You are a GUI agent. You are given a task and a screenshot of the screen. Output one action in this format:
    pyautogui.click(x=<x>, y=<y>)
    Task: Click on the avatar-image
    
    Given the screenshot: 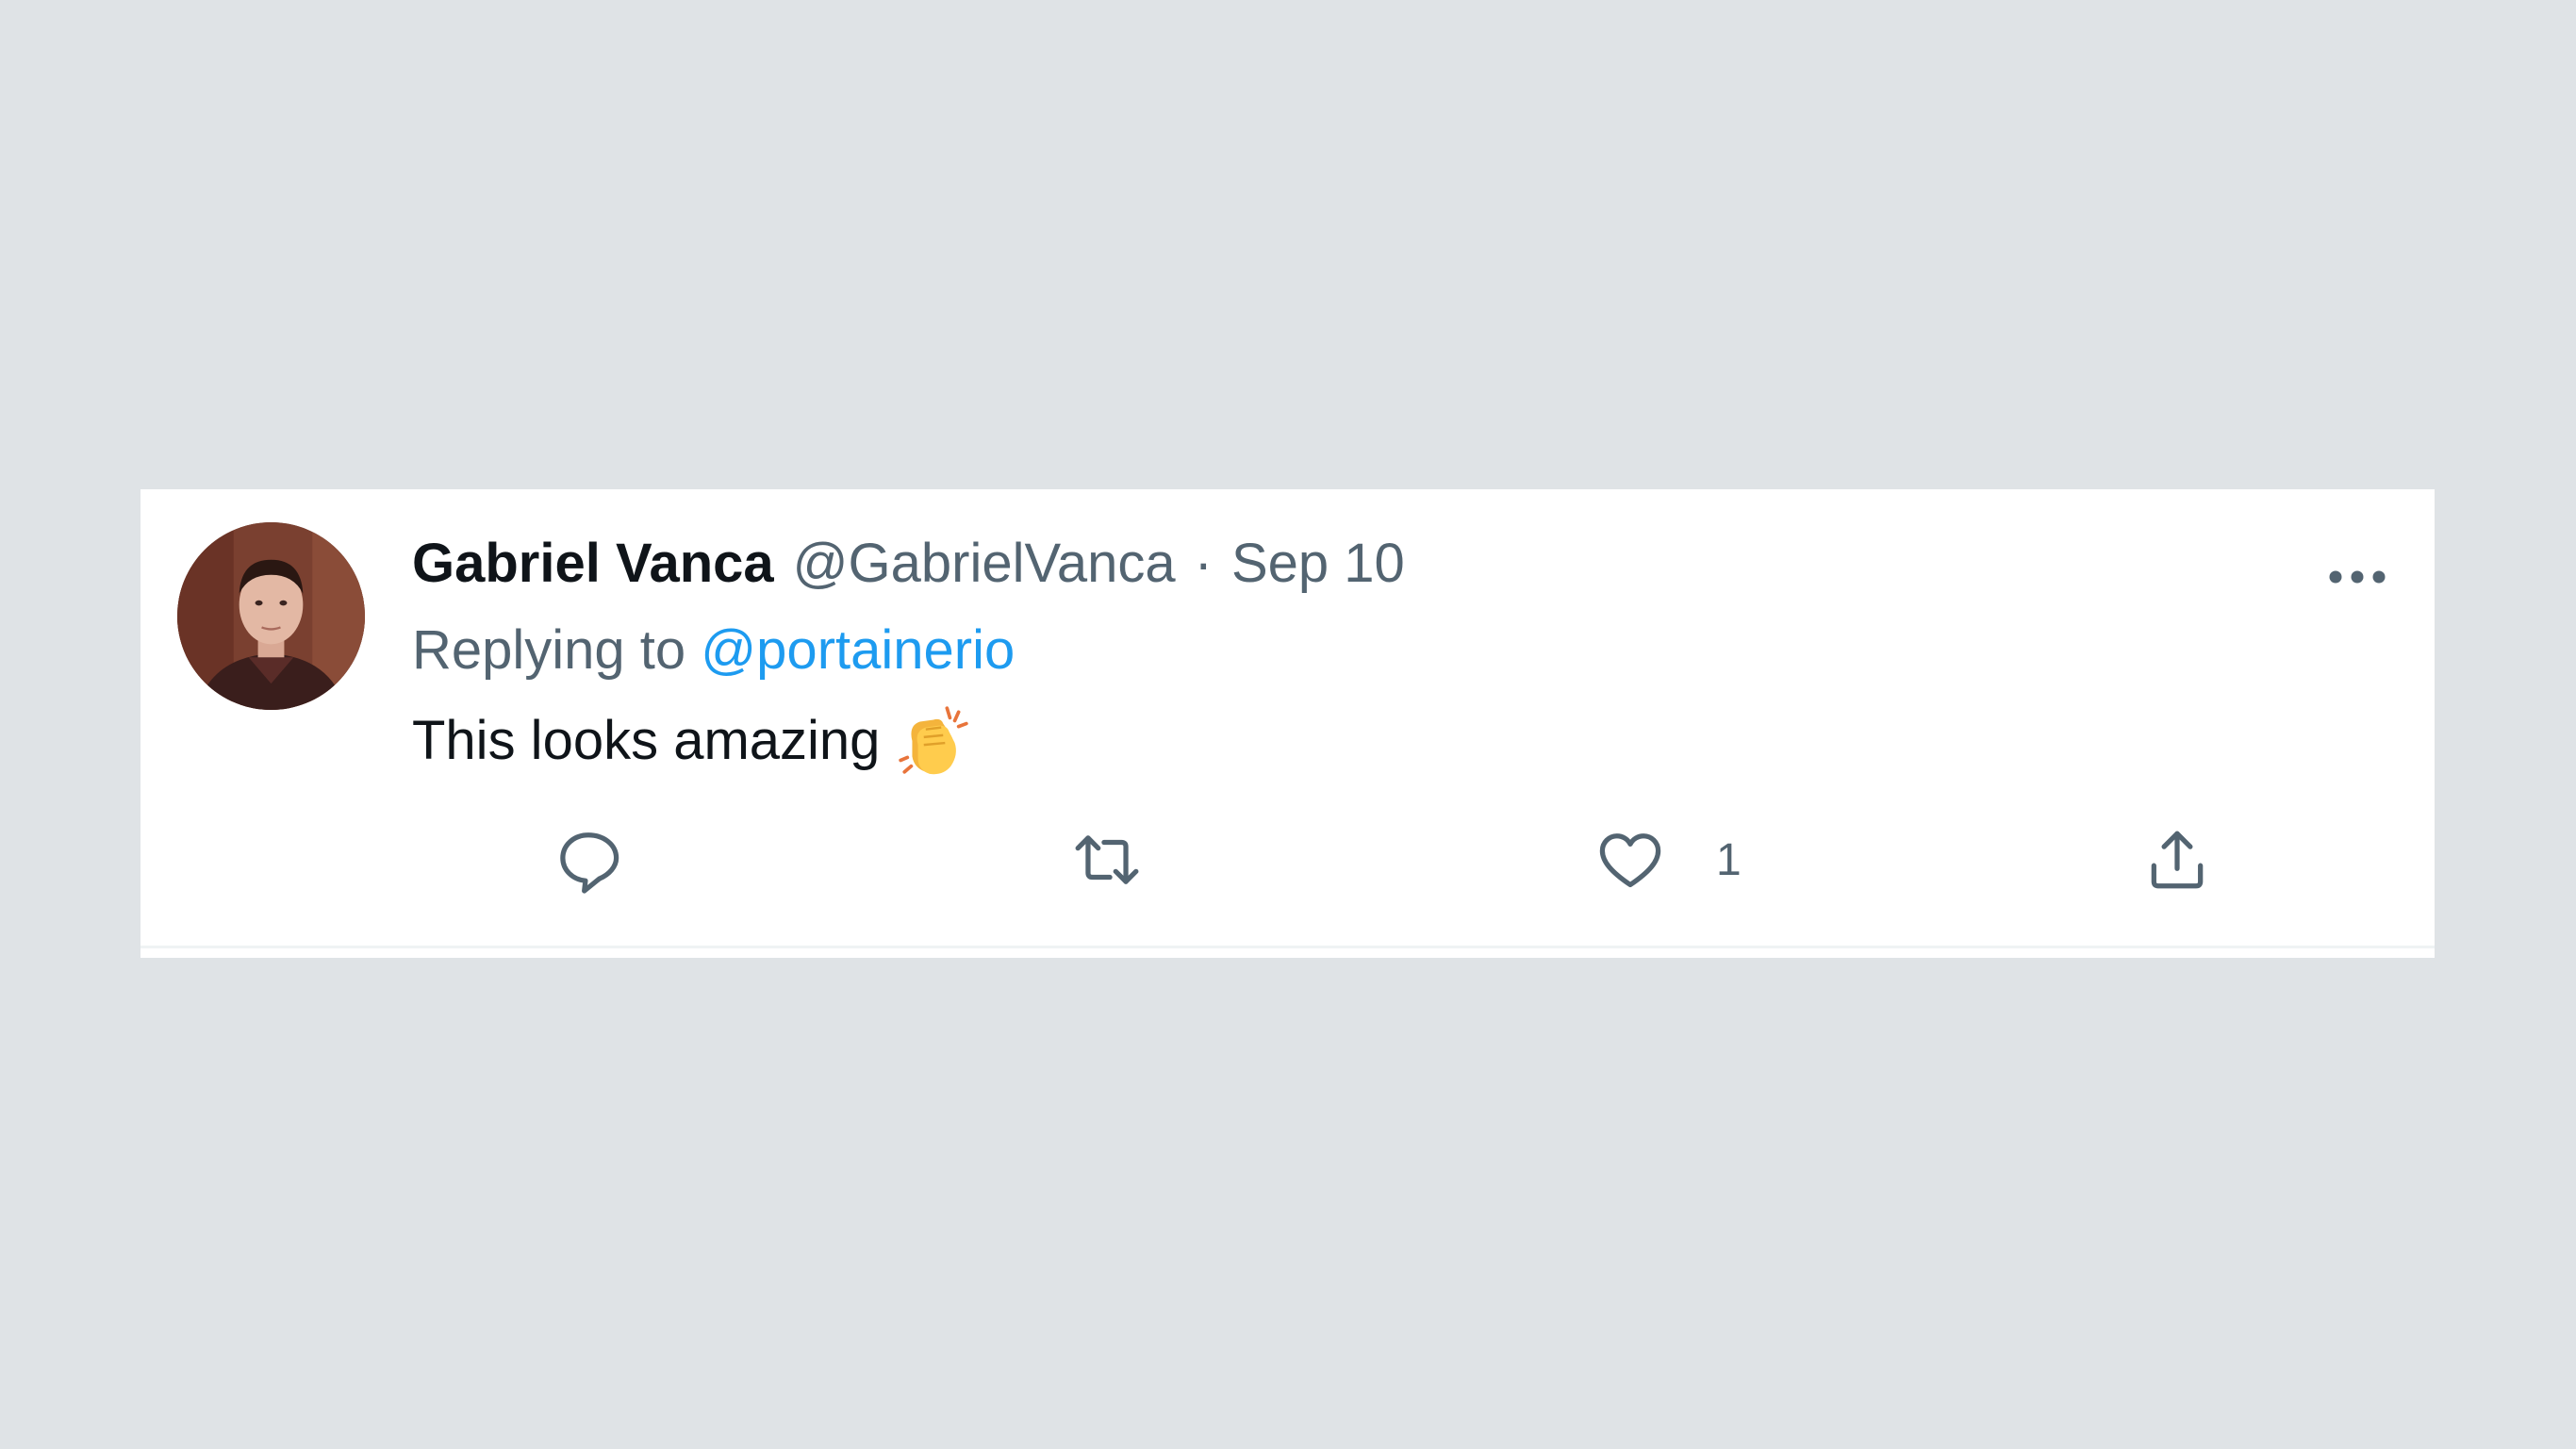 What is the action you would take?
    pyautogui.click(x=271, y=616)
    